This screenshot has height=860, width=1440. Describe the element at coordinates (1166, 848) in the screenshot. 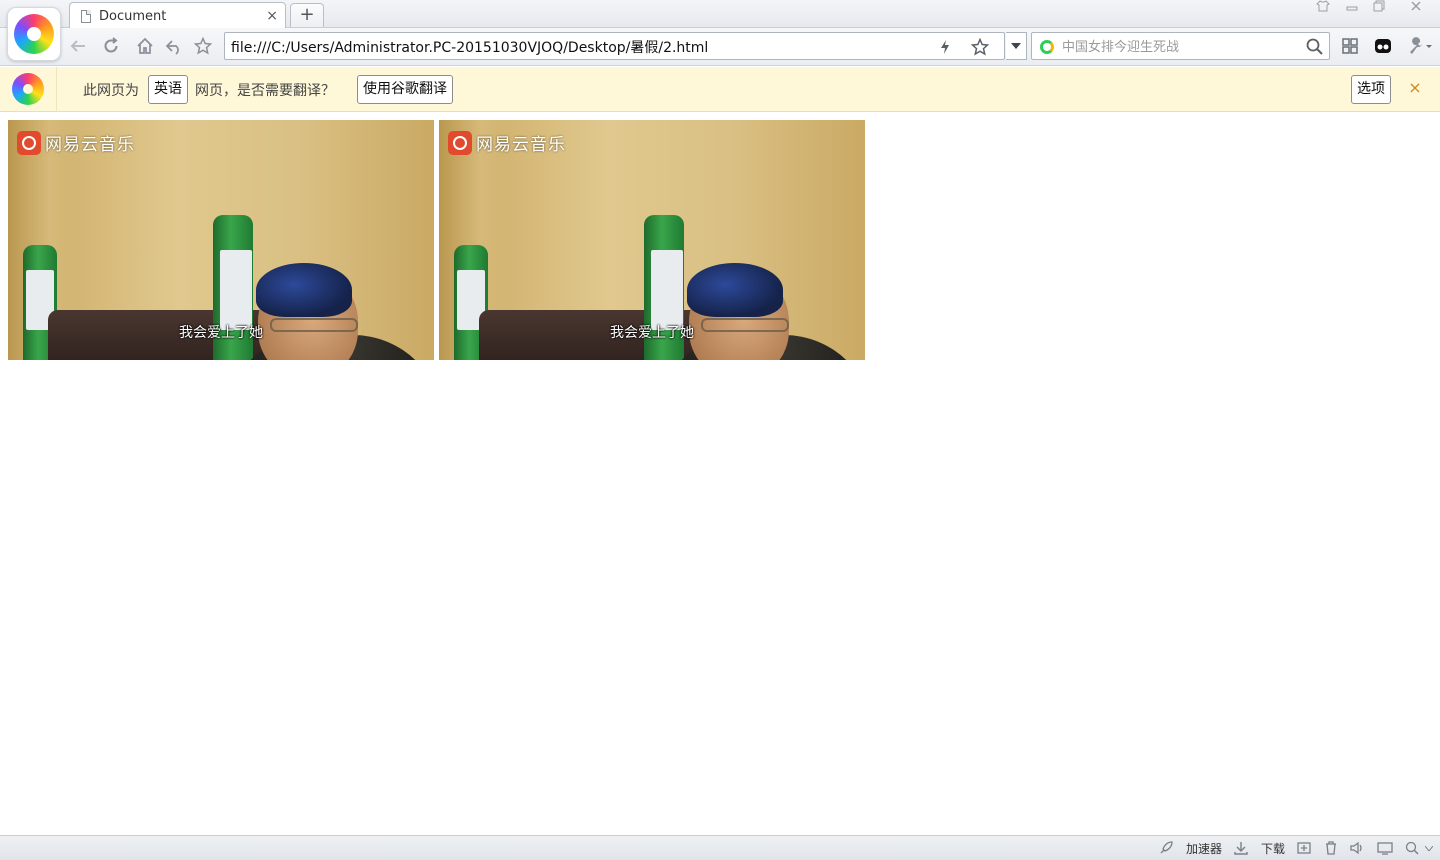

I see `rocket-icon` at that location.